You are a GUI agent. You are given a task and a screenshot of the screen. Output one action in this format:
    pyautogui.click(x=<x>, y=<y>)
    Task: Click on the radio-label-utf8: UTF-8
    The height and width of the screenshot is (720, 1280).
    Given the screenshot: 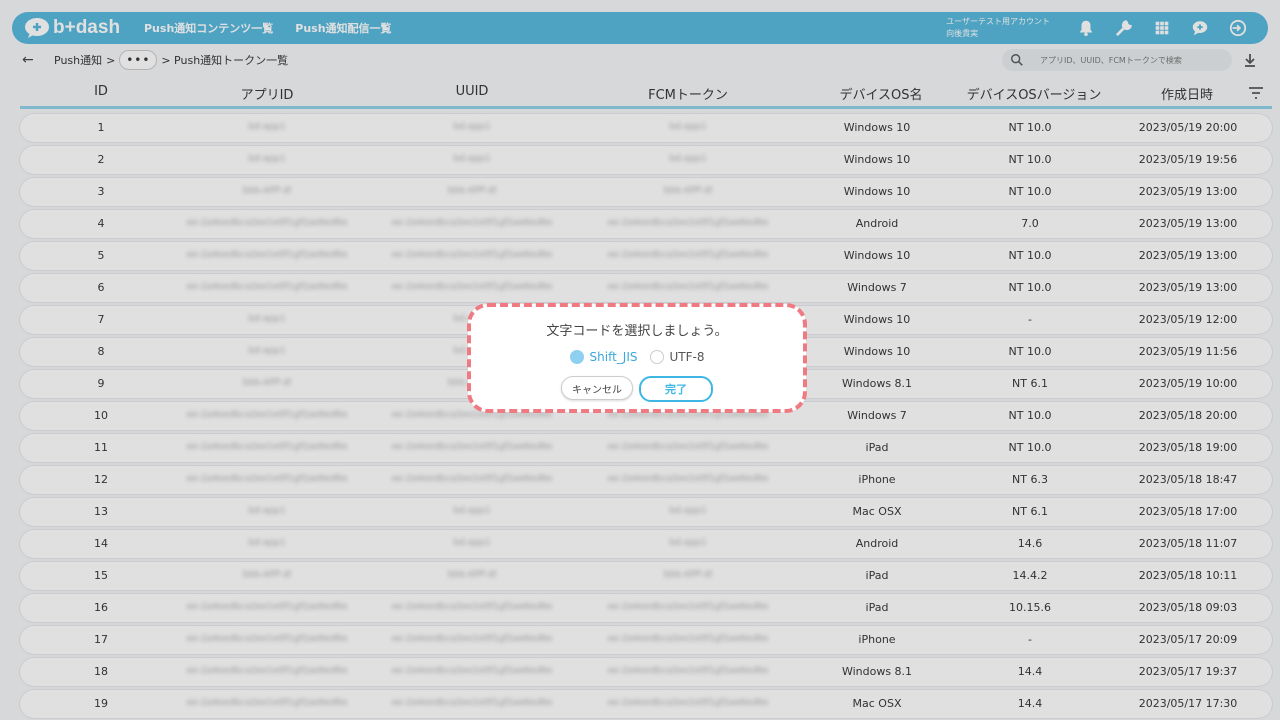 What is the action you would take?
    pyautogui.click(x=687, y=357)
    